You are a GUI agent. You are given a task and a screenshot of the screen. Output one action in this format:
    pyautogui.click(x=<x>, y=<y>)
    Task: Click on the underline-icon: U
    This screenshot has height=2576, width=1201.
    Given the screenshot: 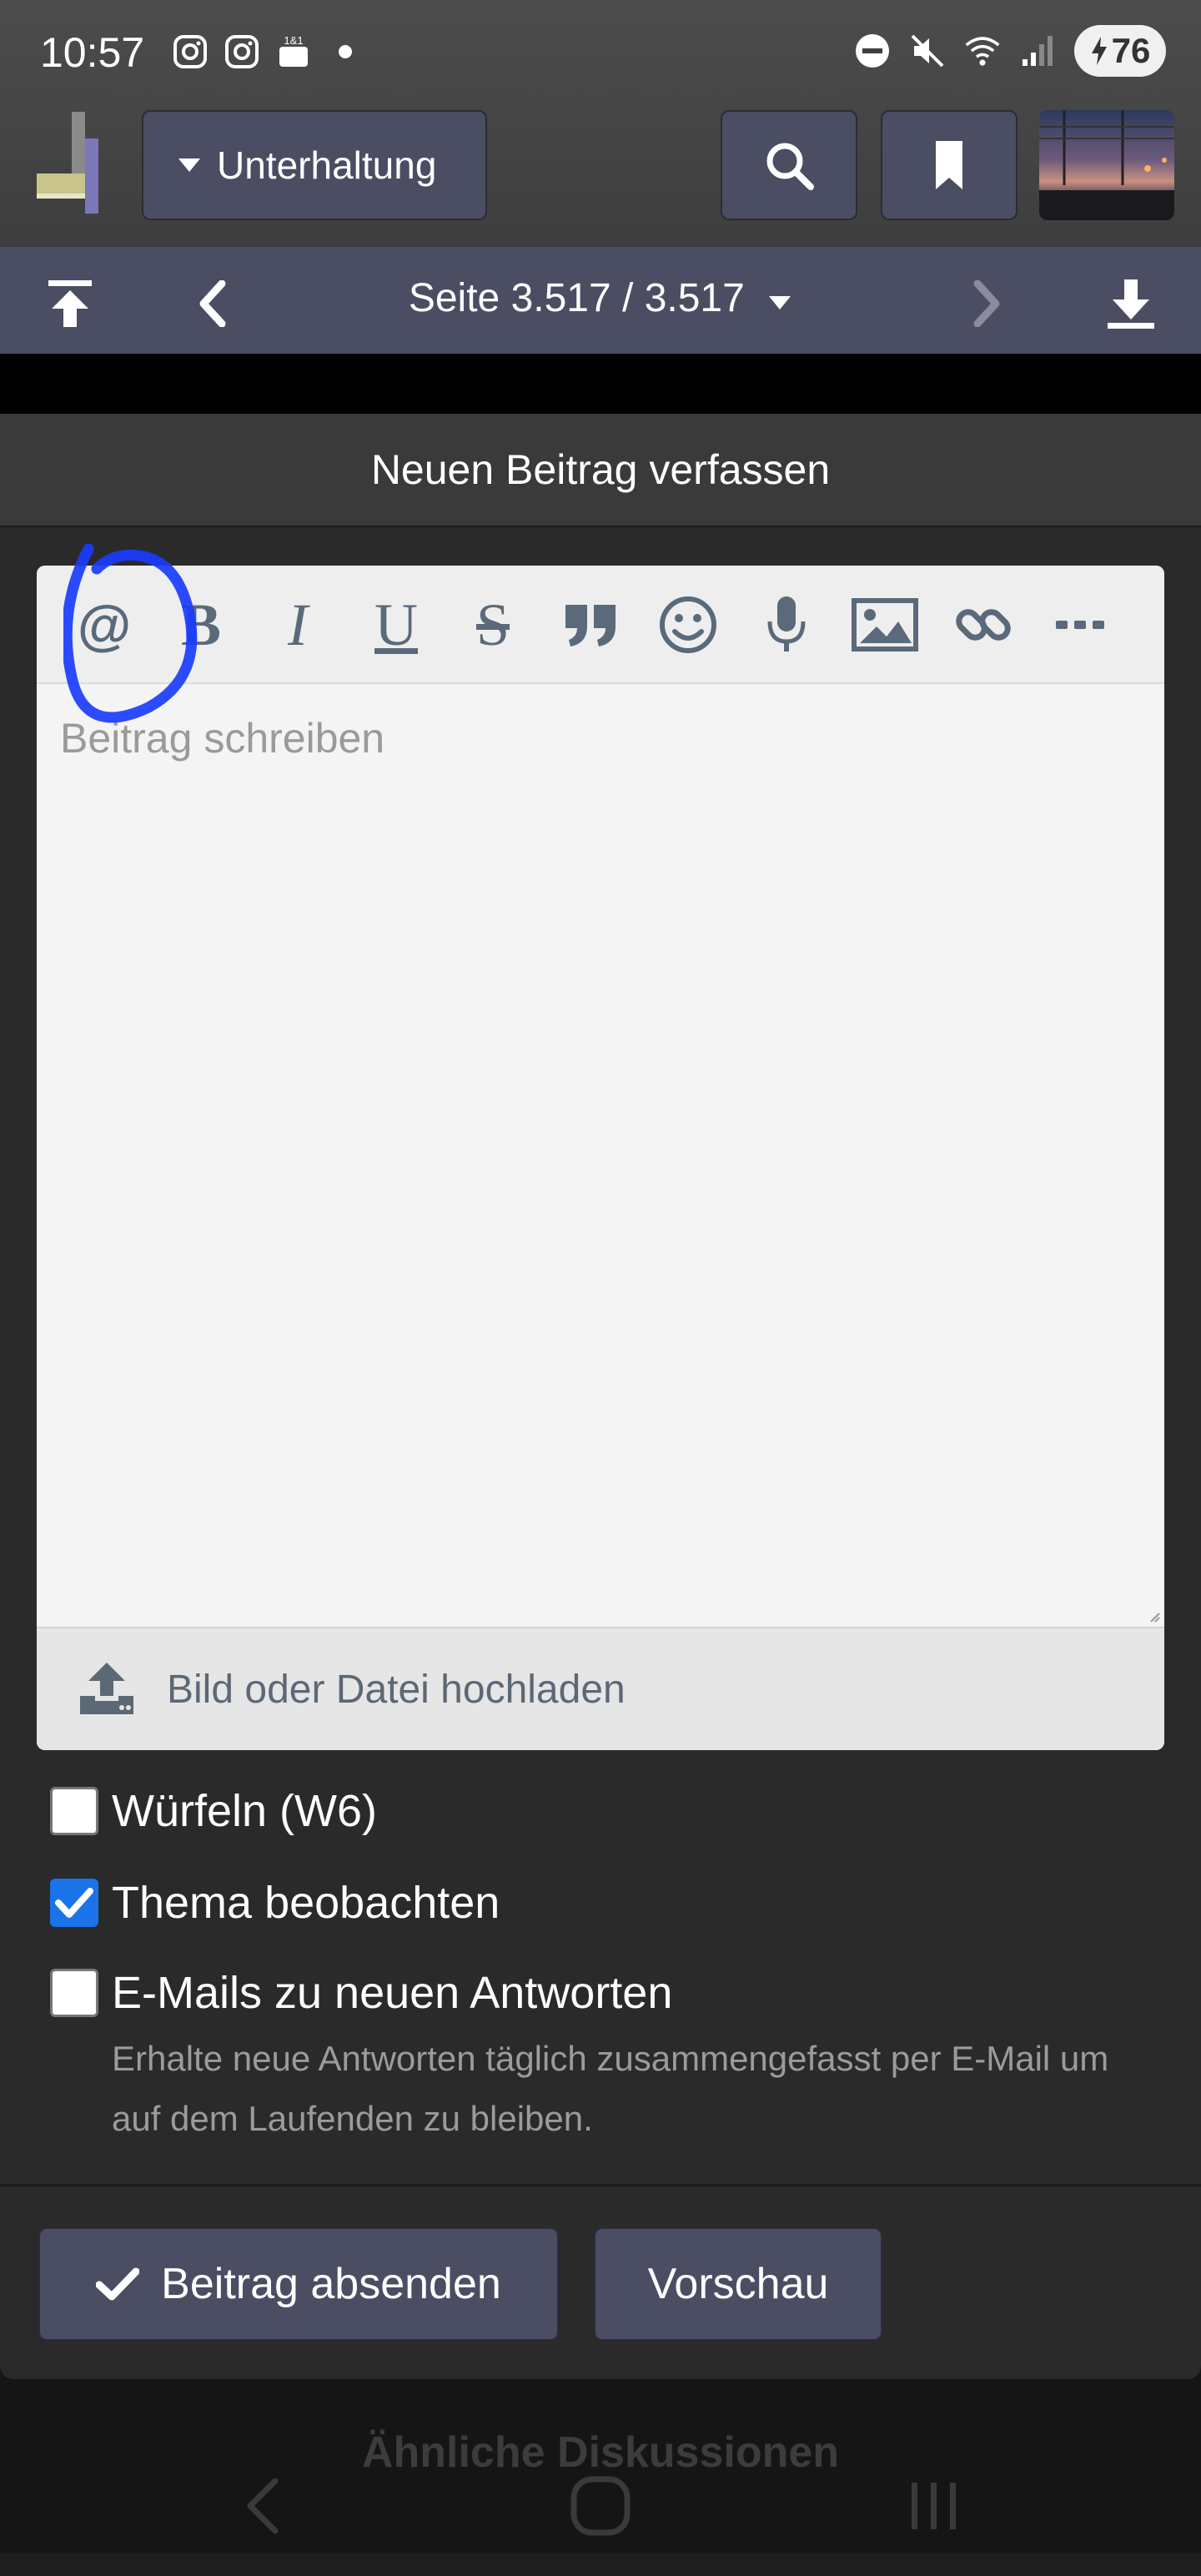 What is the action you would take?
    pyautogui.click(x=396, y=624)
    